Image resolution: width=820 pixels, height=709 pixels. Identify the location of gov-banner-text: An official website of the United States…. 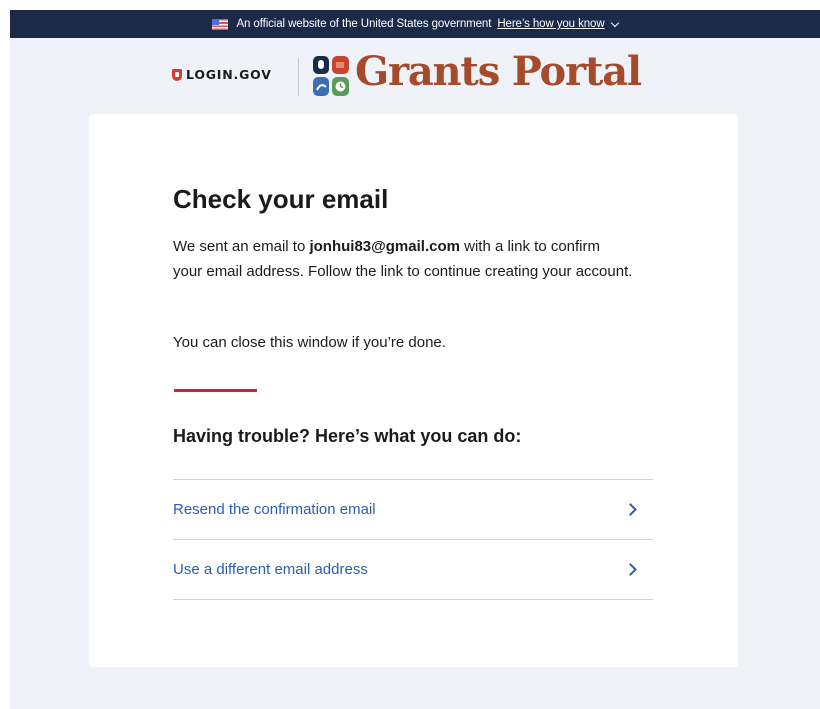
(364, 24).